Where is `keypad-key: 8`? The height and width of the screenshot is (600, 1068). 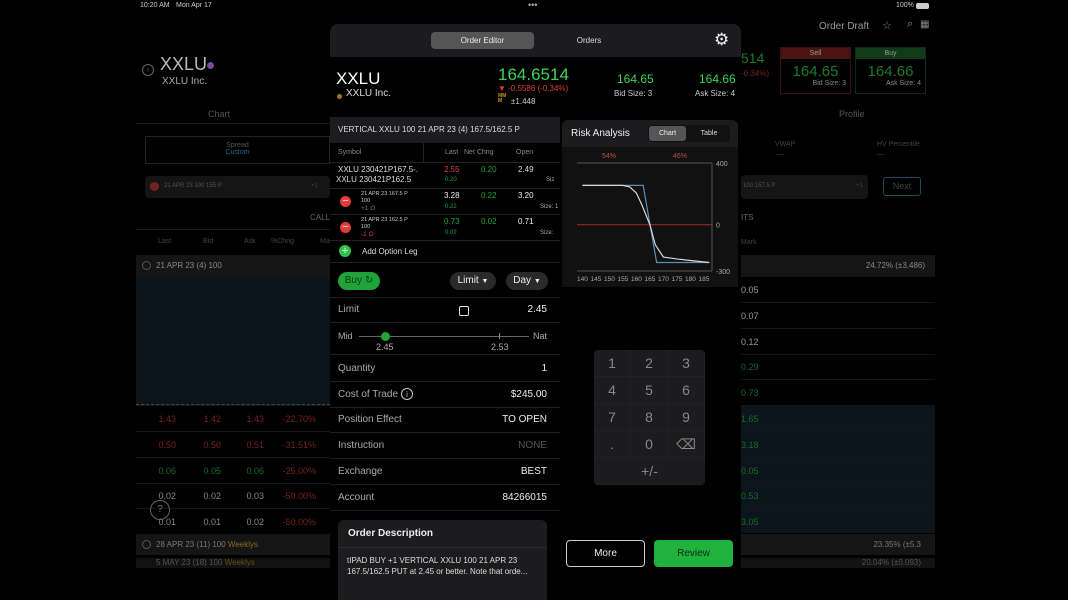 keypad-key: 8 is located at coordinates (649, 417).